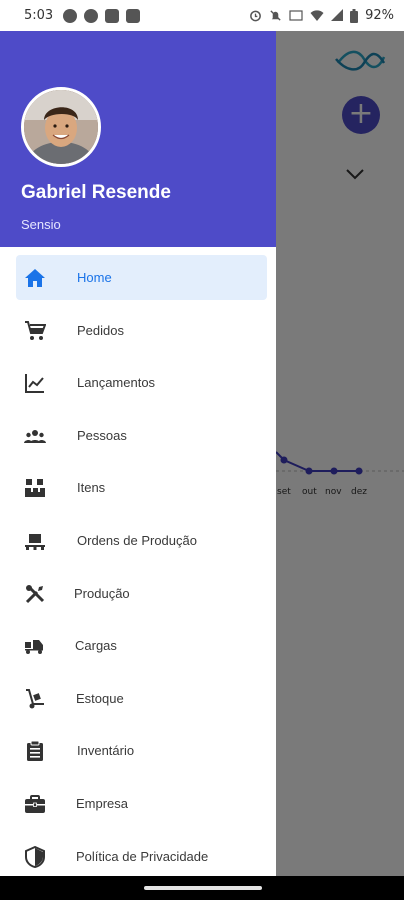 The width and height of the screenshot is (404, 900). I want to click on home-icon, so click(35, 278).